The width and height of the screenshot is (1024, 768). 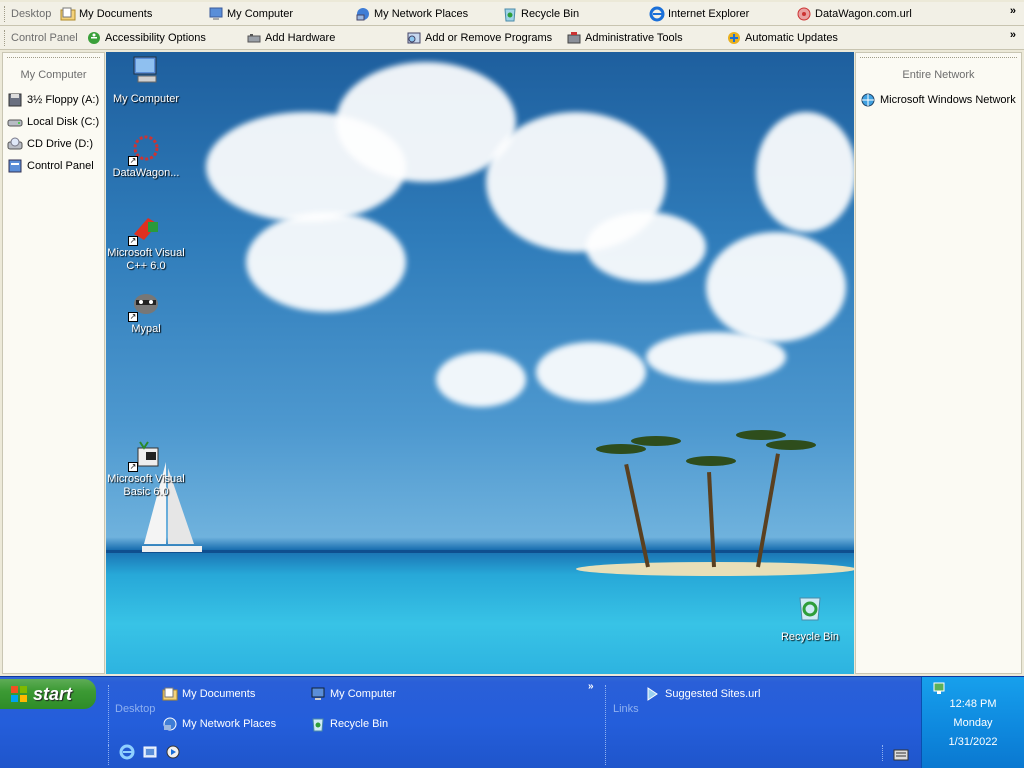 What do you see at coordinates (53, 75) in the screenshot?
I see `panel-title: My Computer` at bounding box center [53, 75].